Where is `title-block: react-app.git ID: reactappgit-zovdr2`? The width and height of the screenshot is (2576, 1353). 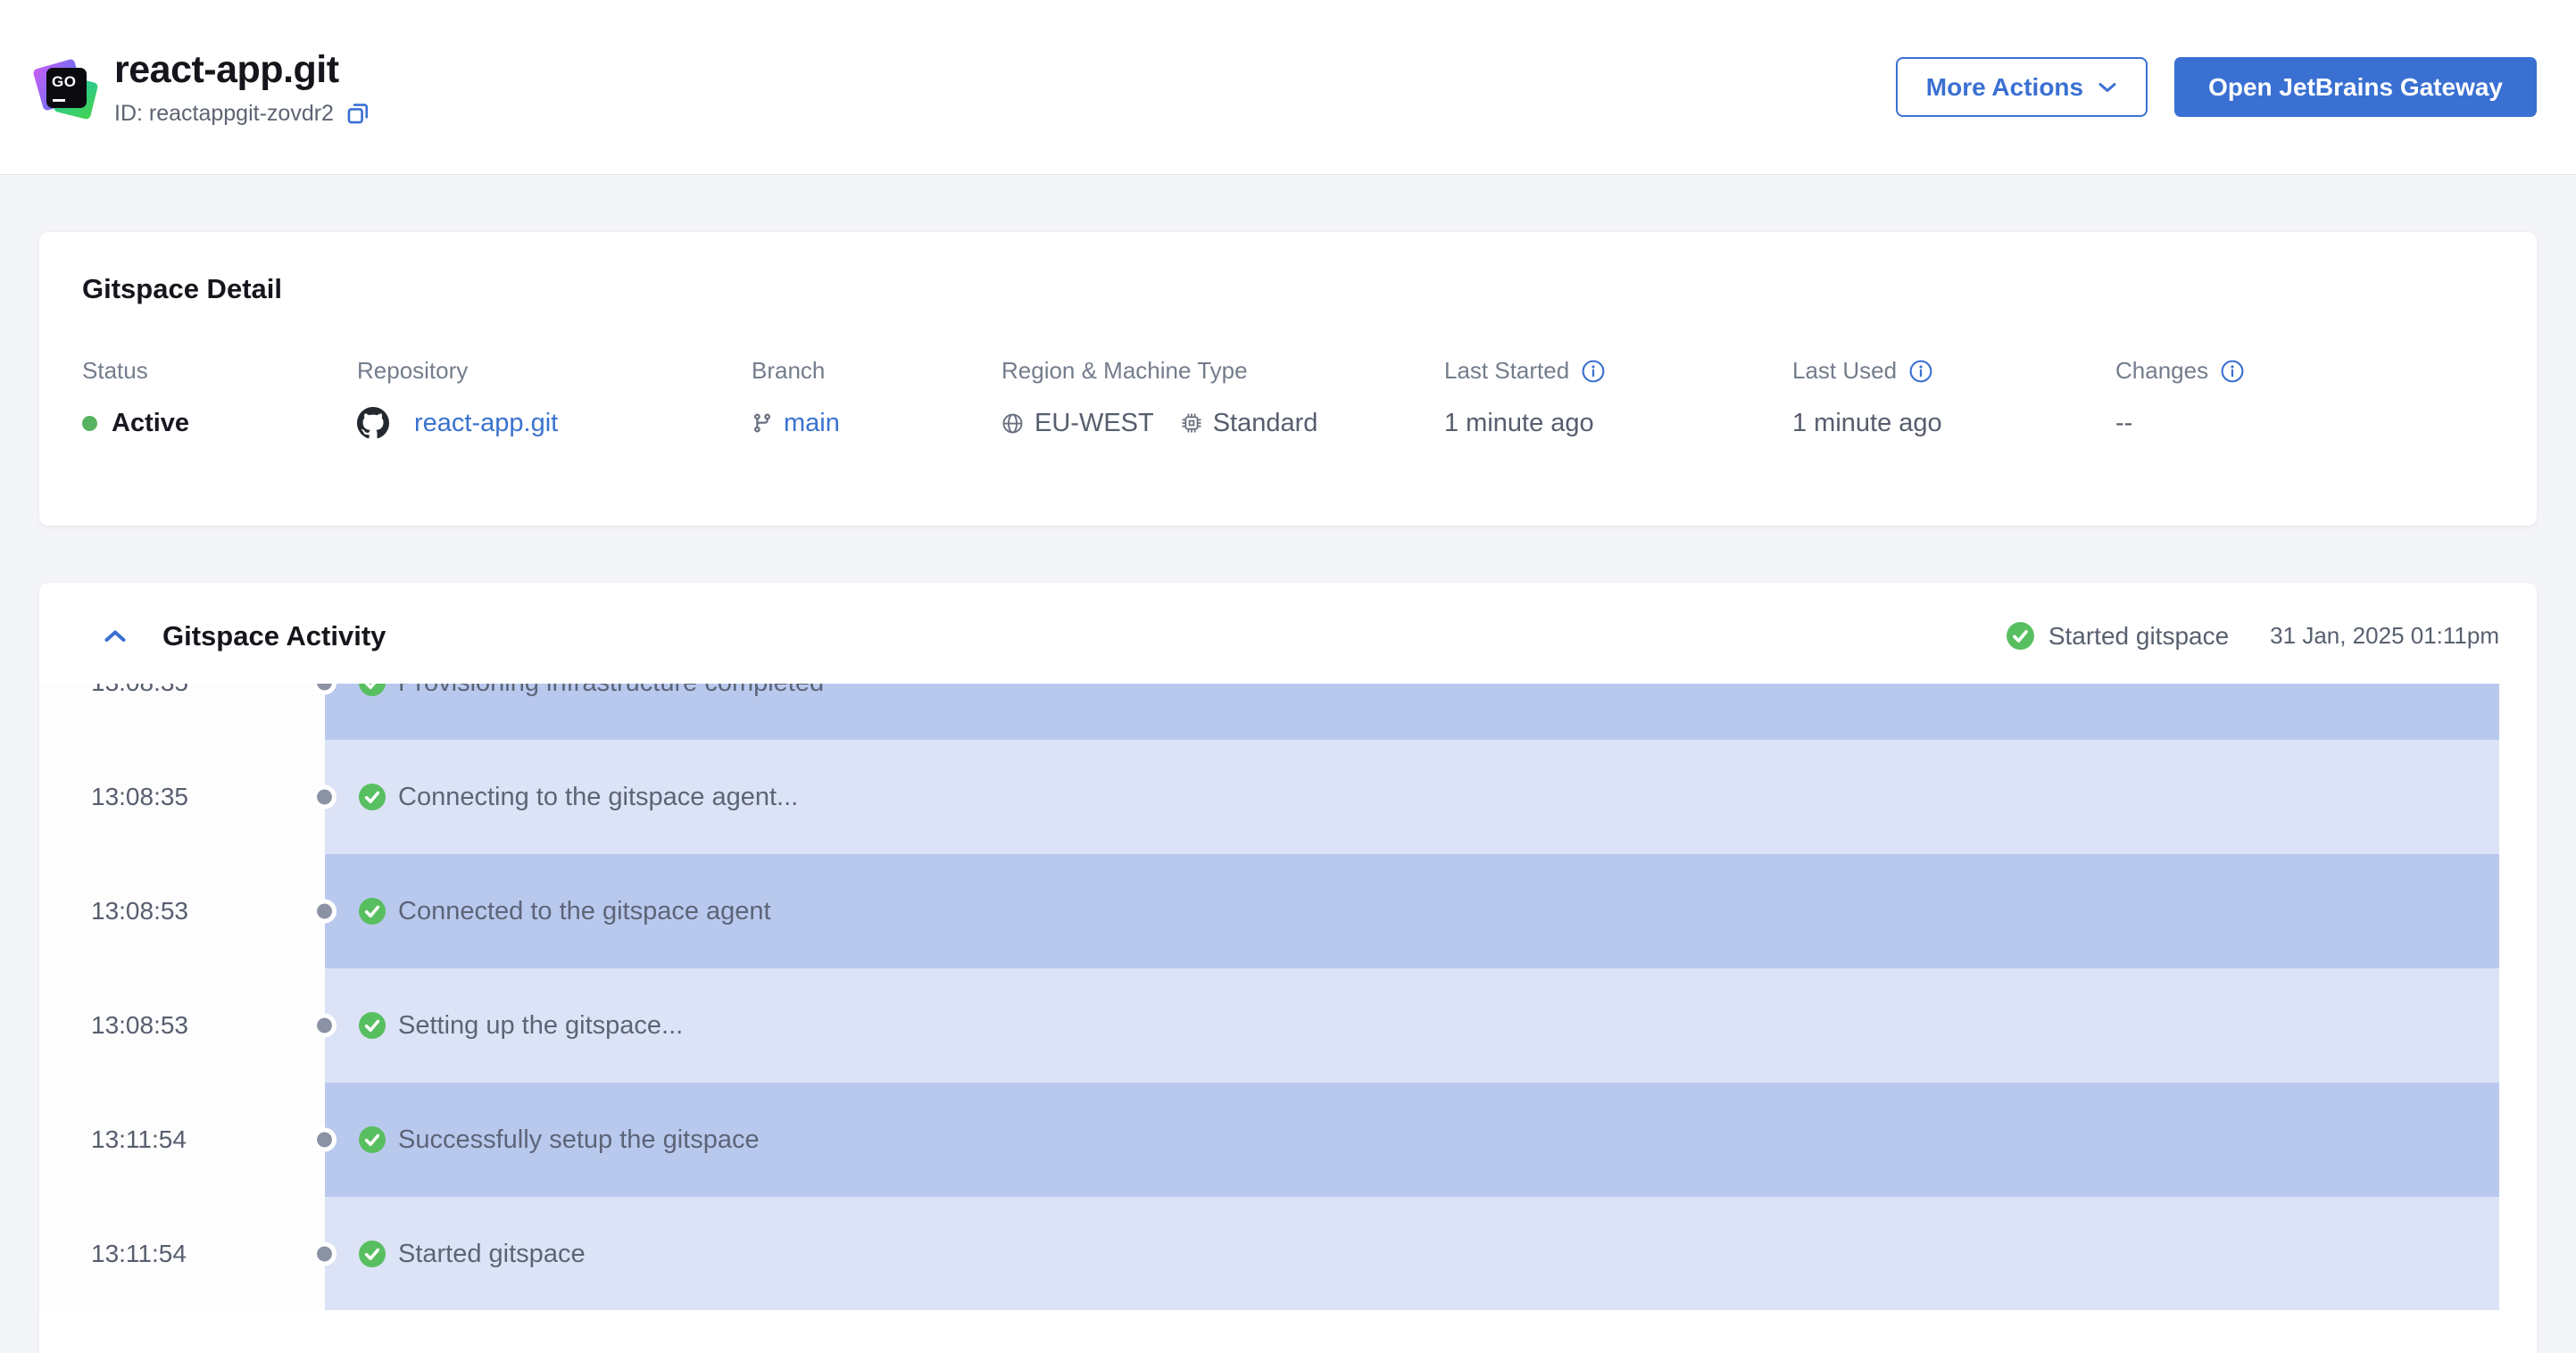 title-block: react-app.git ID: reactappgit-zovdr2 is located at coordinates (242, 87).